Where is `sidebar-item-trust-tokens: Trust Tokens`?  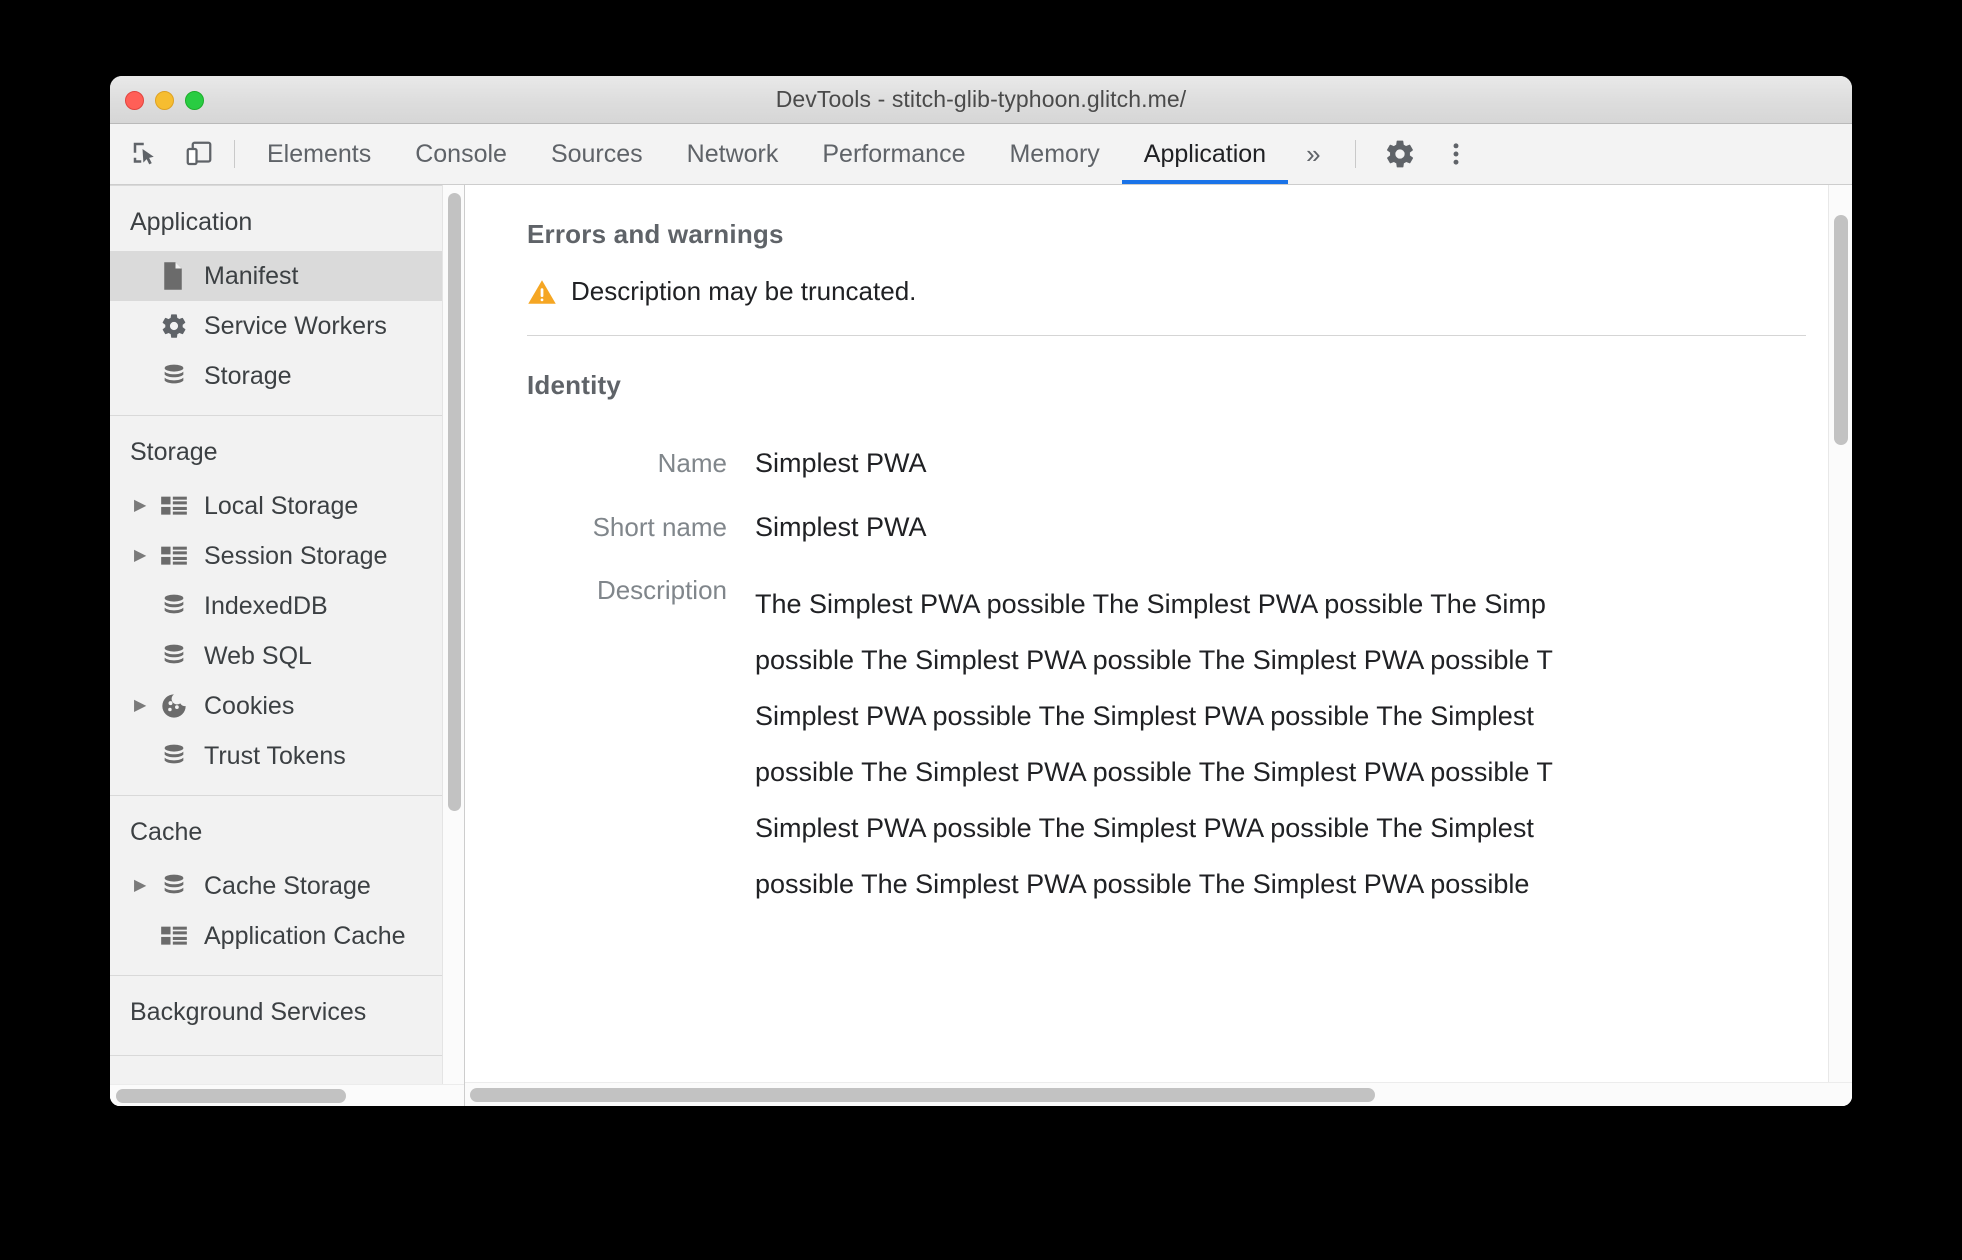 sidebar-item-trust-tokens: Trust Tokens is located at coordinates (281, 756).